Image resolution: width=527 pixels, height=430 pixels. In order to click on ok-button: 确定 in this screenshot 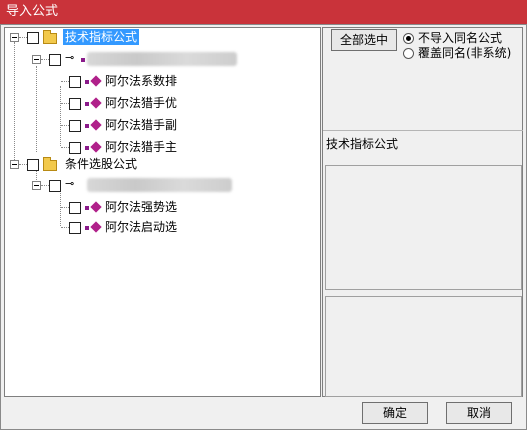, I will do `click(395, 413)`.